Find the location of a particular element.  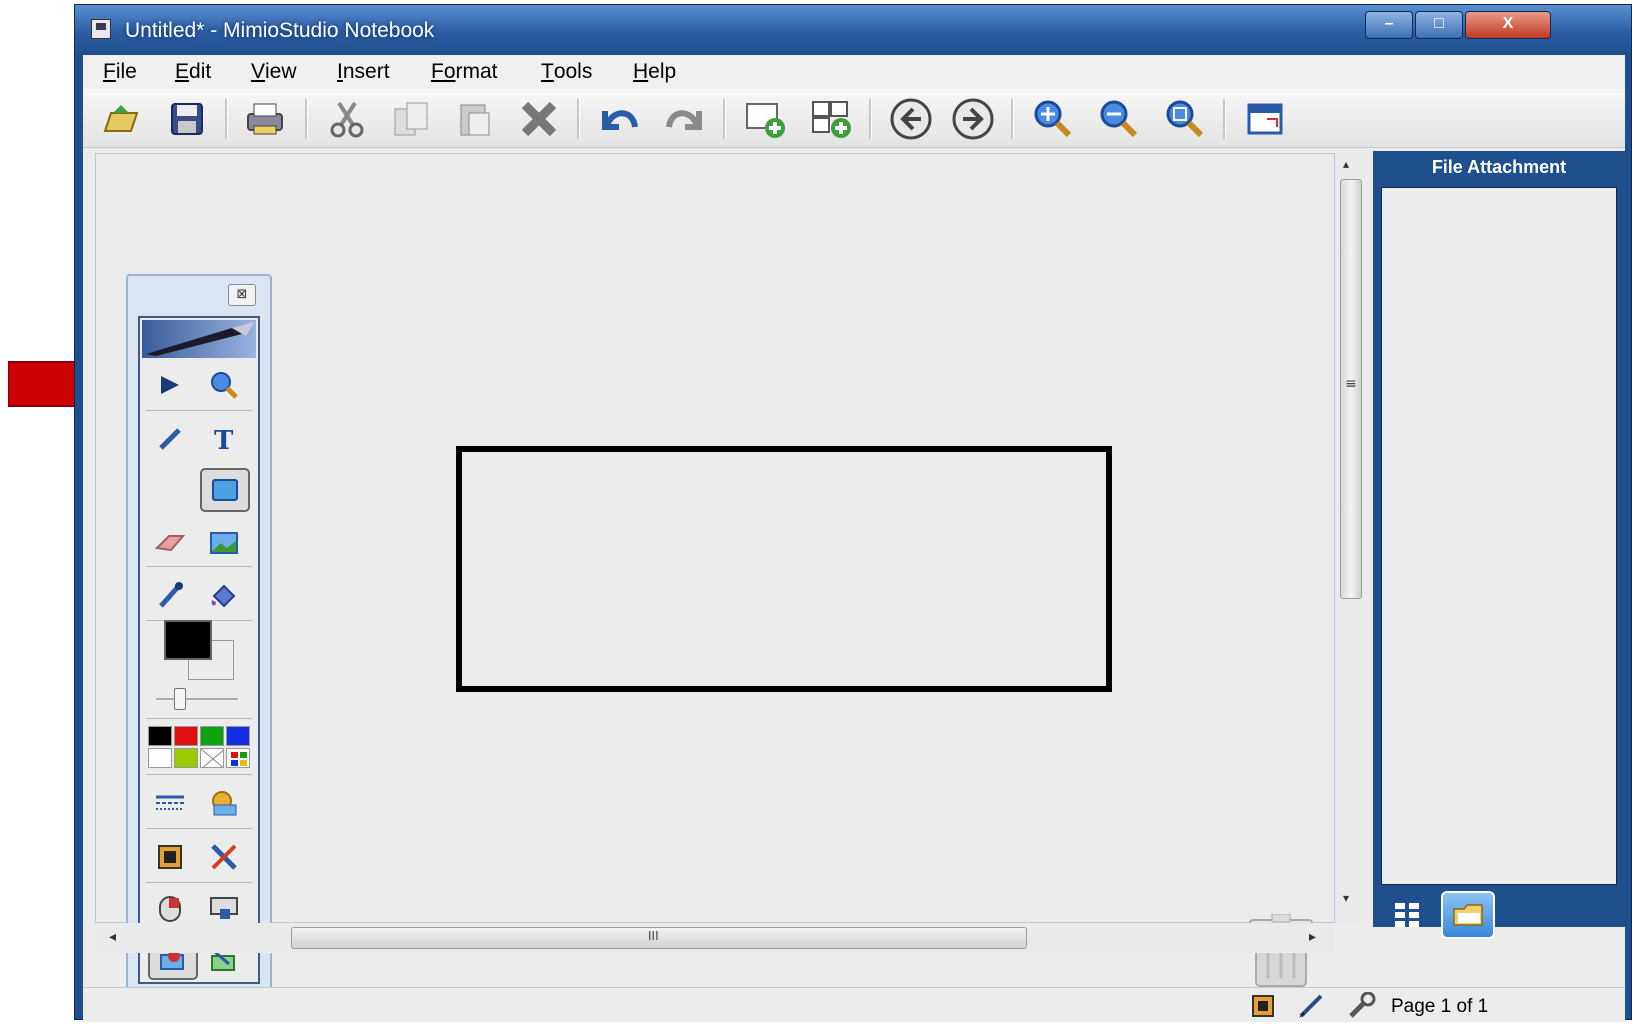

print-button is located at coordinates (265, 119).